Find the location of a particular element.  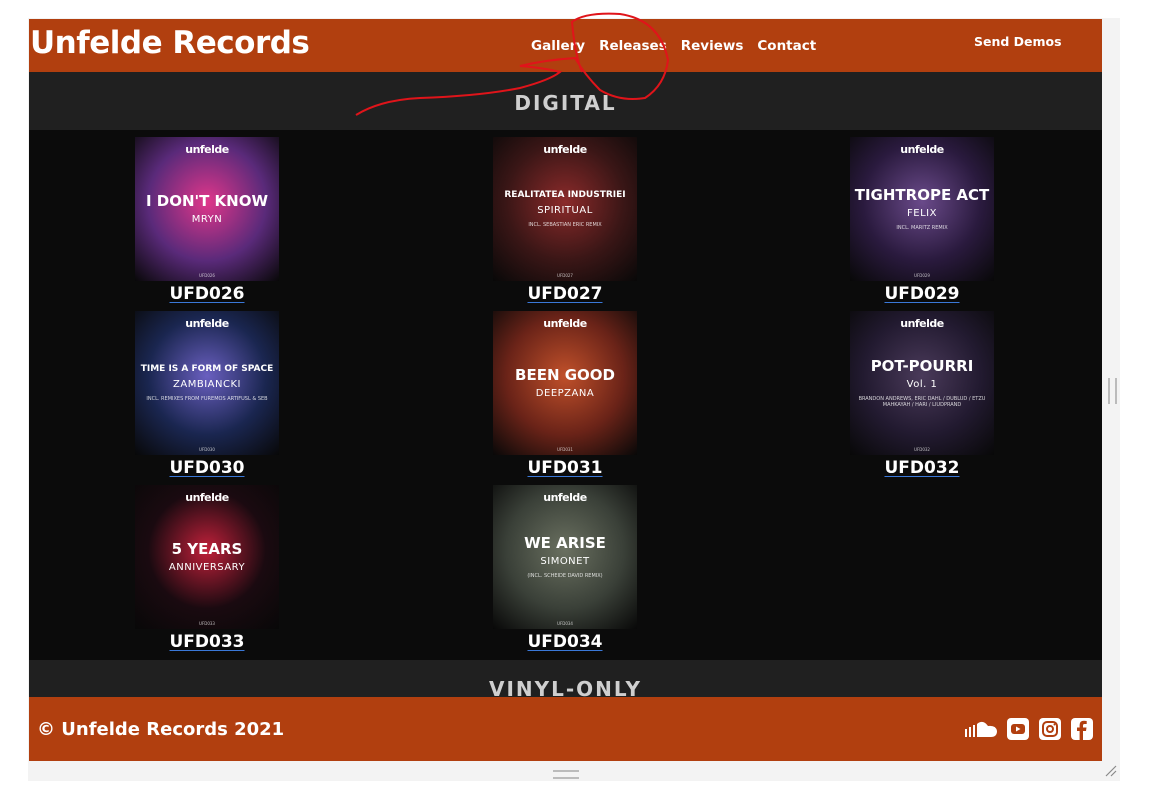

main-nav: Gallery Releases Reviews Contact is located at coordinates (680, 46).